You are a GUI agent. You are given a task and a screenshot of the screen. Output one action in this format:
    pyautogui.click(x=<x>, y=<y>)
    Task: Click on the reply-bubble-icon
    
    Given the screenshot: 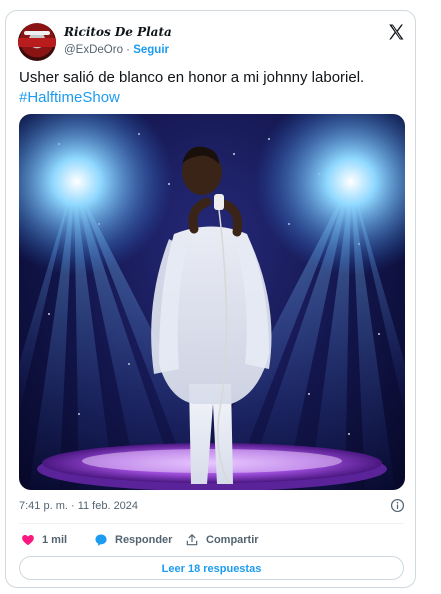 What is the action you would take?
    pyautogui.click(x=101, y=540)
    